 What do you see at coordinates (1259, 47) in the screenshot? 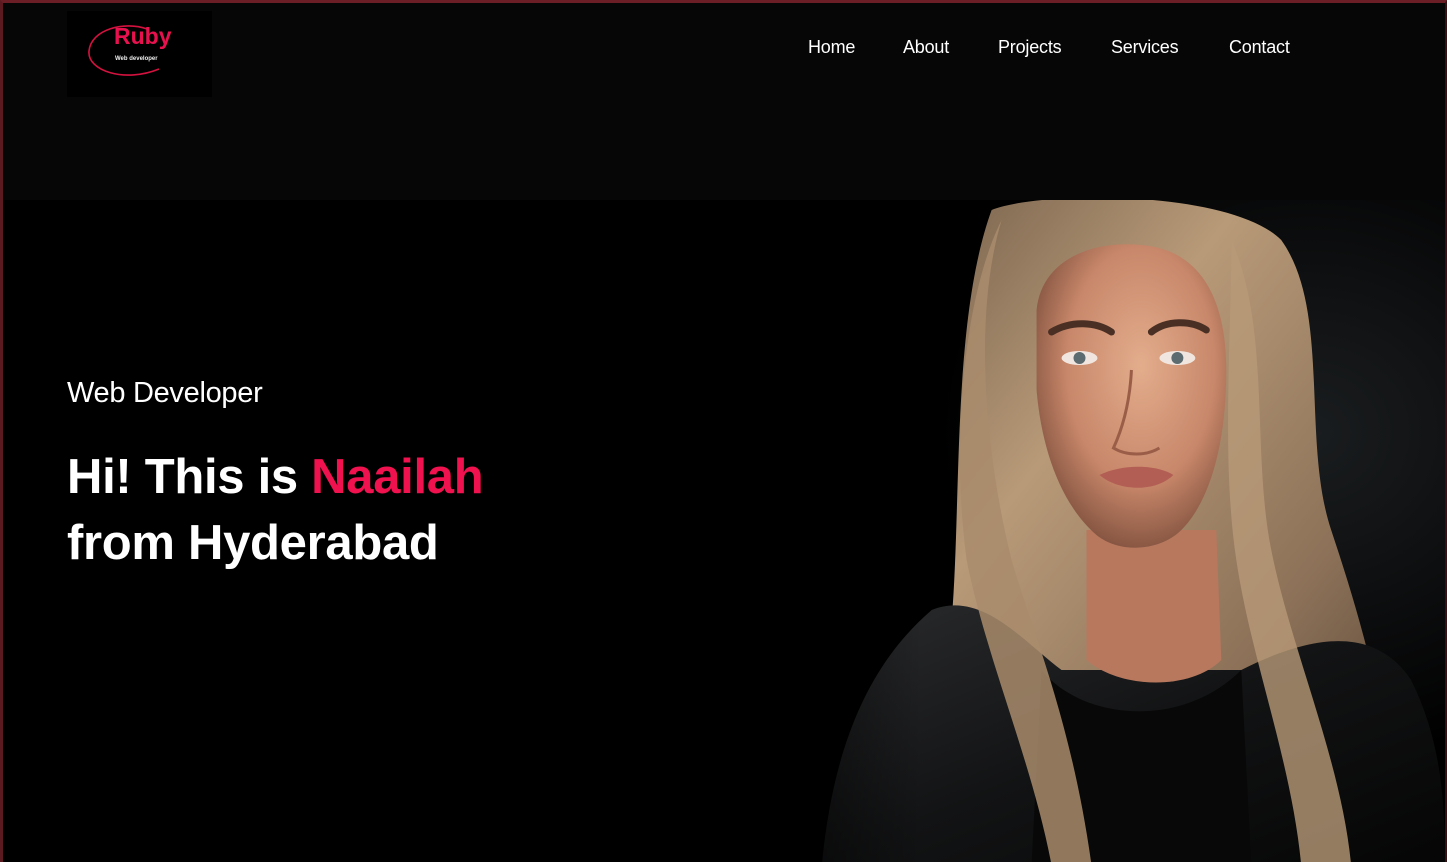
I see `nav-link-contact: Contact` at bounding box center [1259, 47].